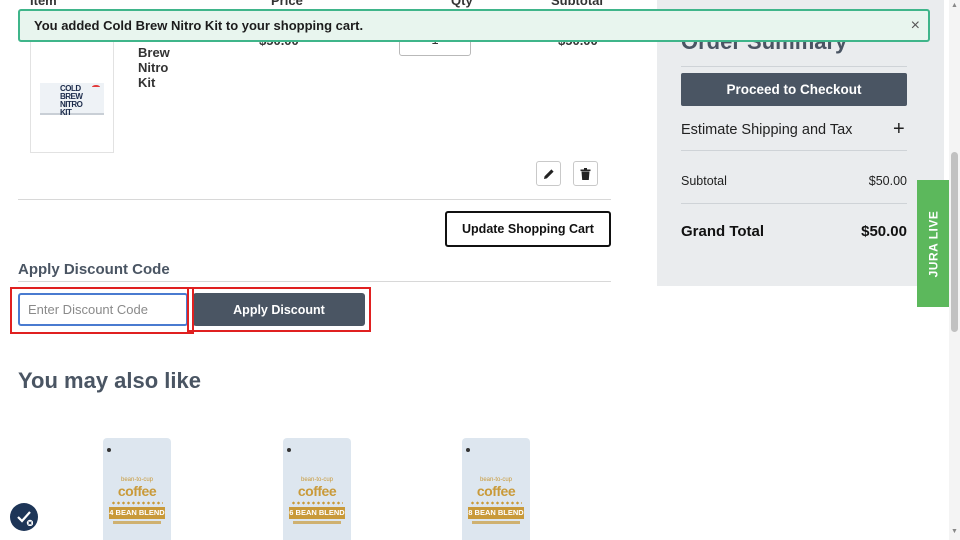 The image size is (960, 540). What do you see at coordinates (915, 26) in the screenshot?
I see `close-icon: ×` at bounding box center [915, 26].